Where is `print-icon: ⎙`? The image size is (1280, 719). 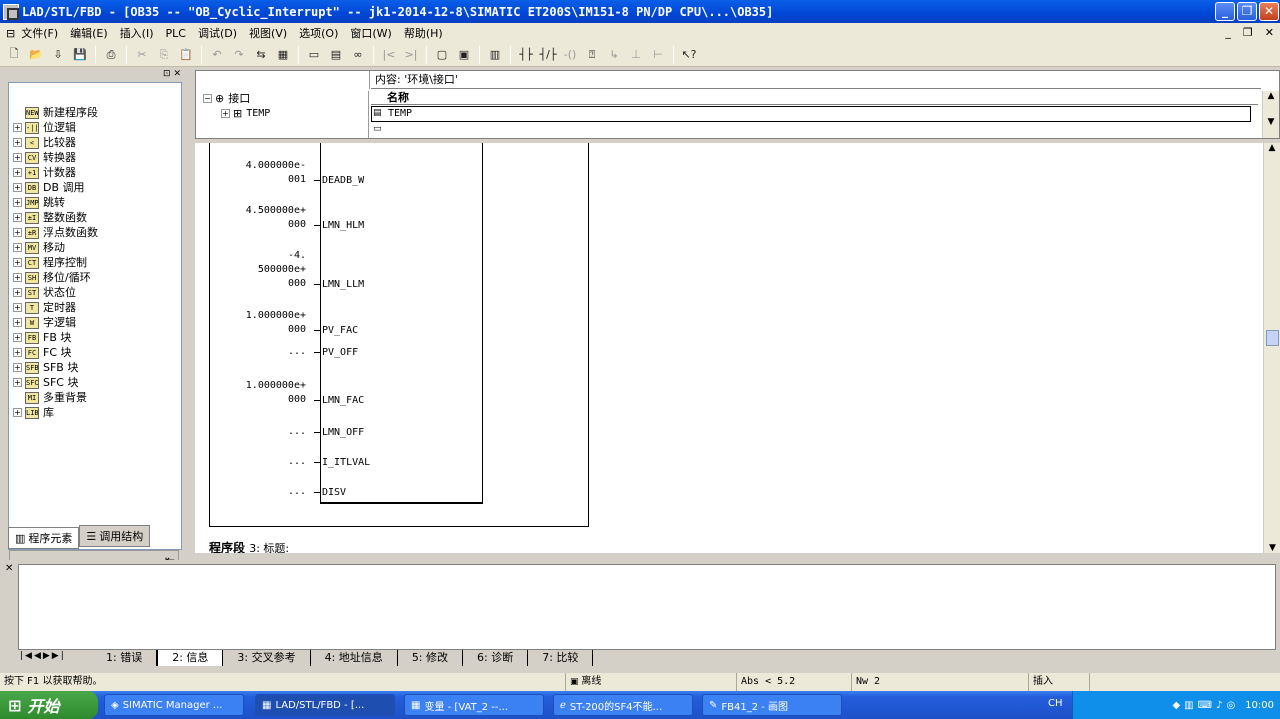 print-icon: ⎙ is located at coordinates (111, 55).